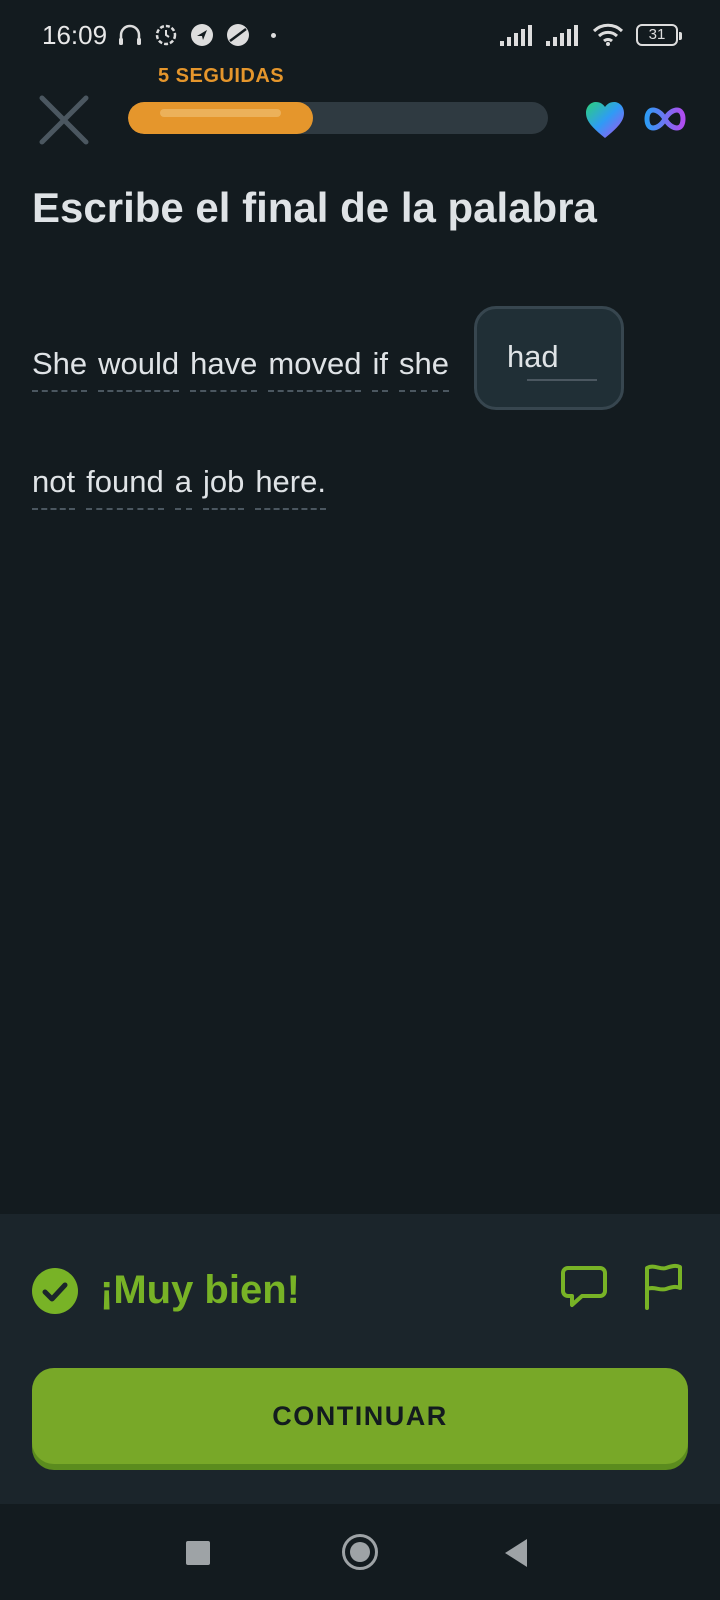 Image resolution: width=720 pixels, height=1600 pixels. What do you see at coordinates (663, 1287) in the screenshot?
I see `flag-icon` at bounding box center [663, 1287].